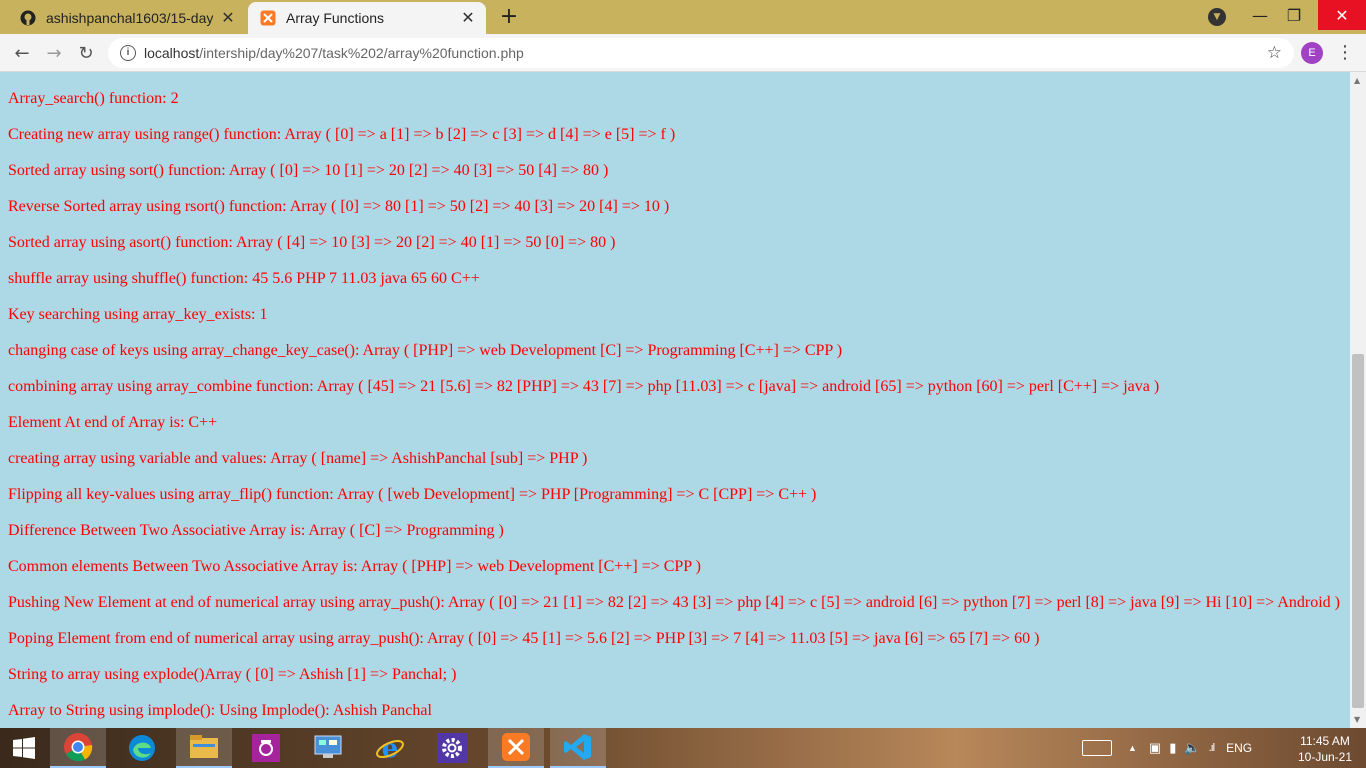 This screenshot has width=1366, height=768. What do you see at coordinates (1155, 748) in the screenshot?
I see `network-icon: ▣` at bounding box center [1155, 748].